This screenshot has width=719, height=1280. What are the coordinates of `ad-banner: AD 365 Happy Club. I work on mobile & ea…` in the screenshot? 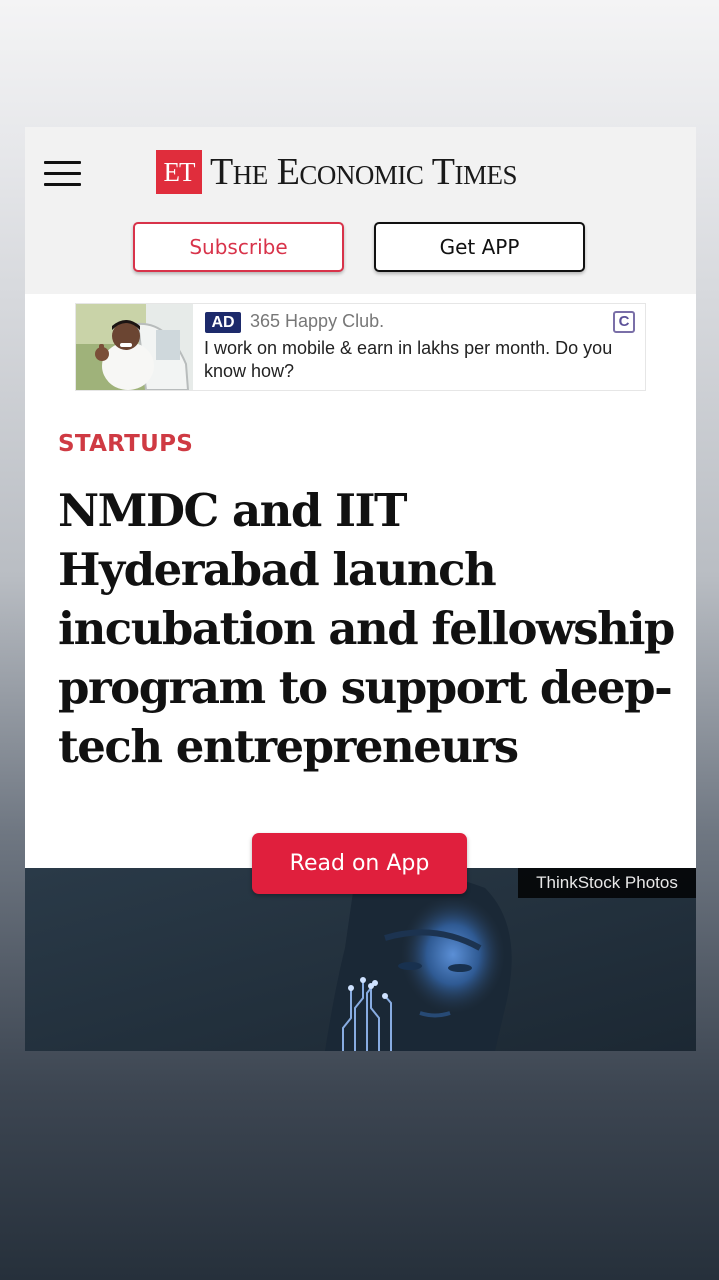 It's located at (360, 347).